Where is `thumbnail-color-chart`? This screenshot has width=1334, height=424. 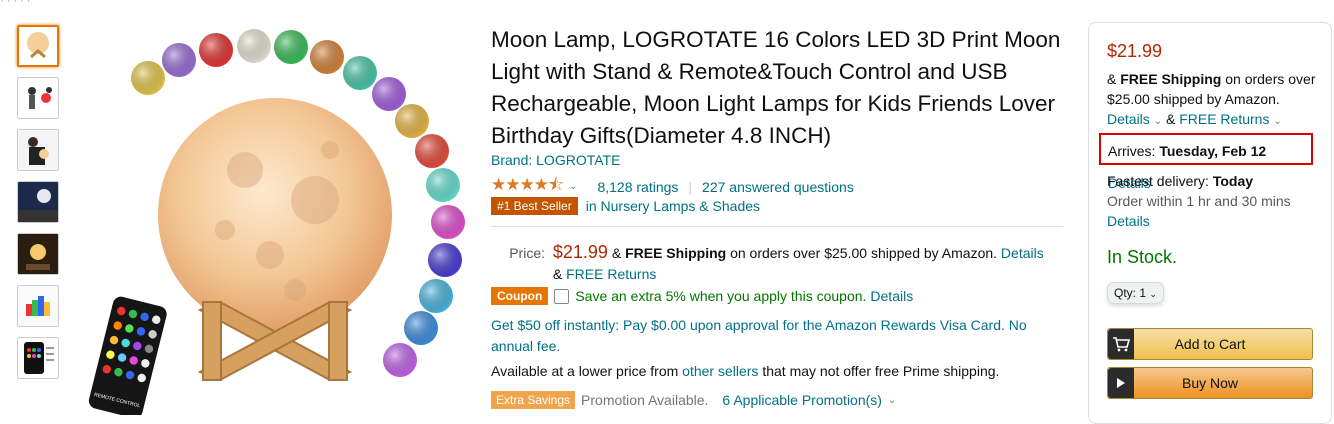
thumbnail-color-chart is located at coordinates (38, 306).